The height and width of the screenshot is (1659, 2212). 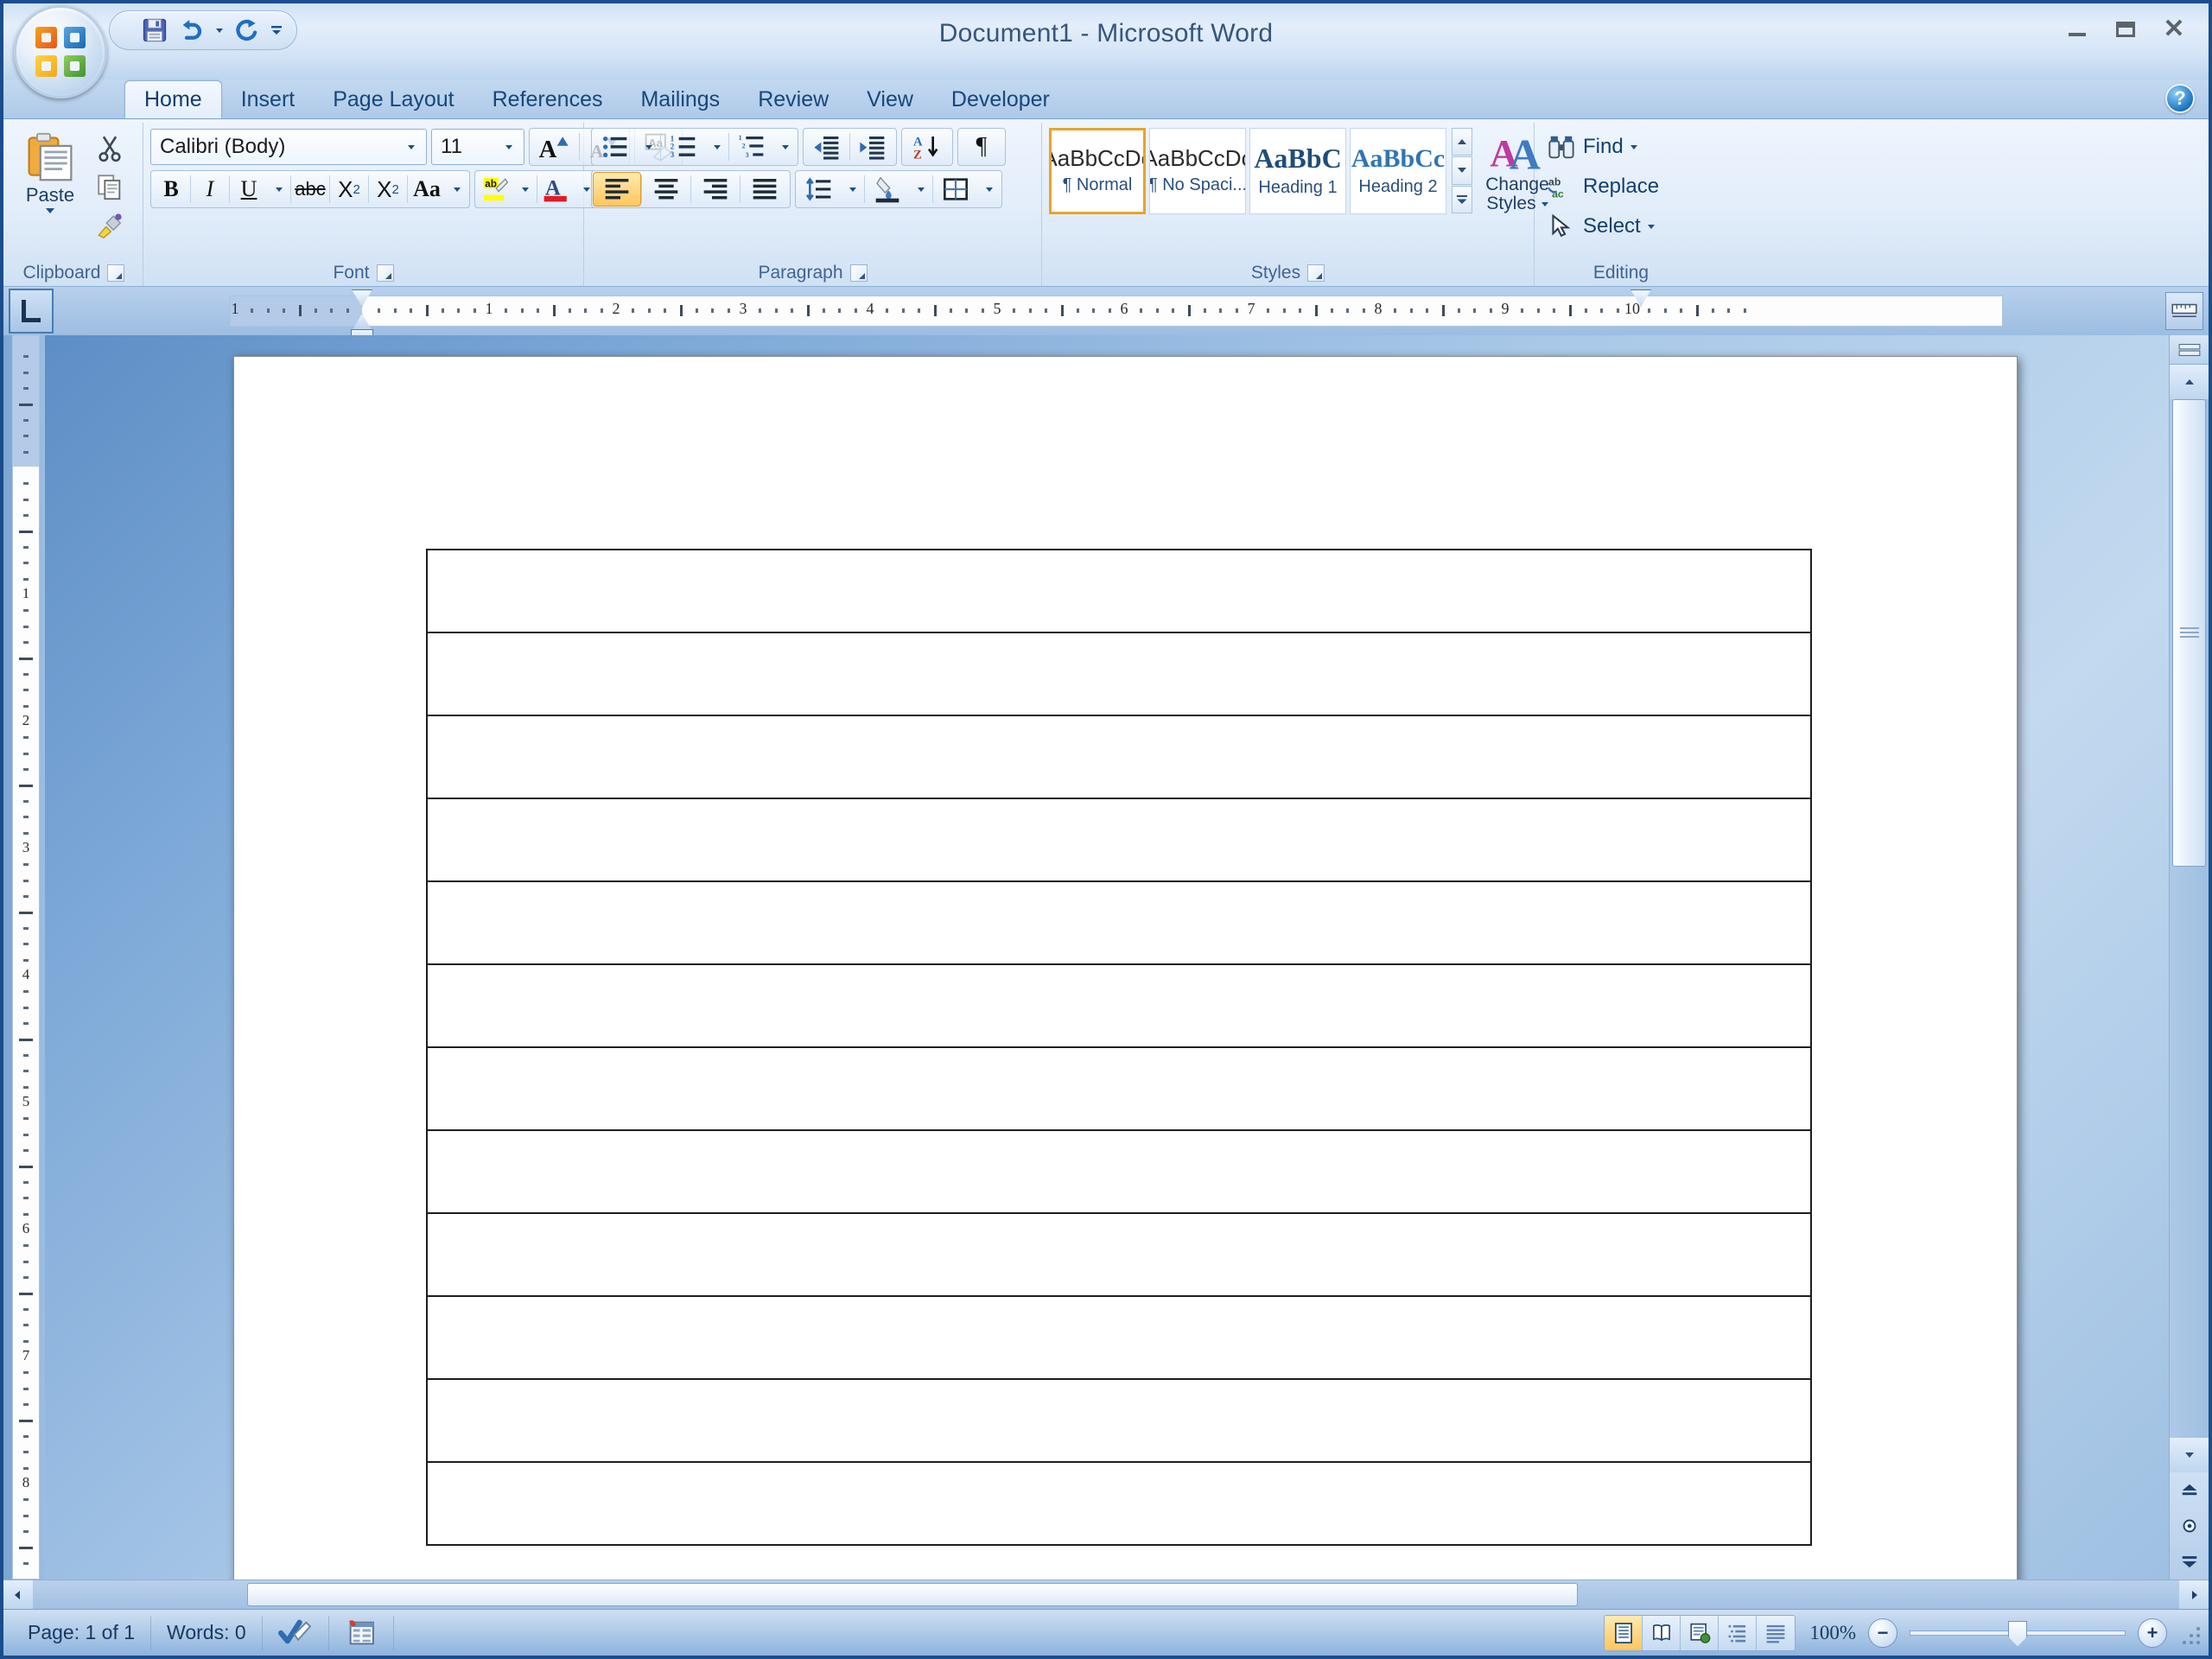 What do you see at coordinates (477, 147) in the screenshot?
I see `font-size-input: 11` at bounding box center [477, 147].